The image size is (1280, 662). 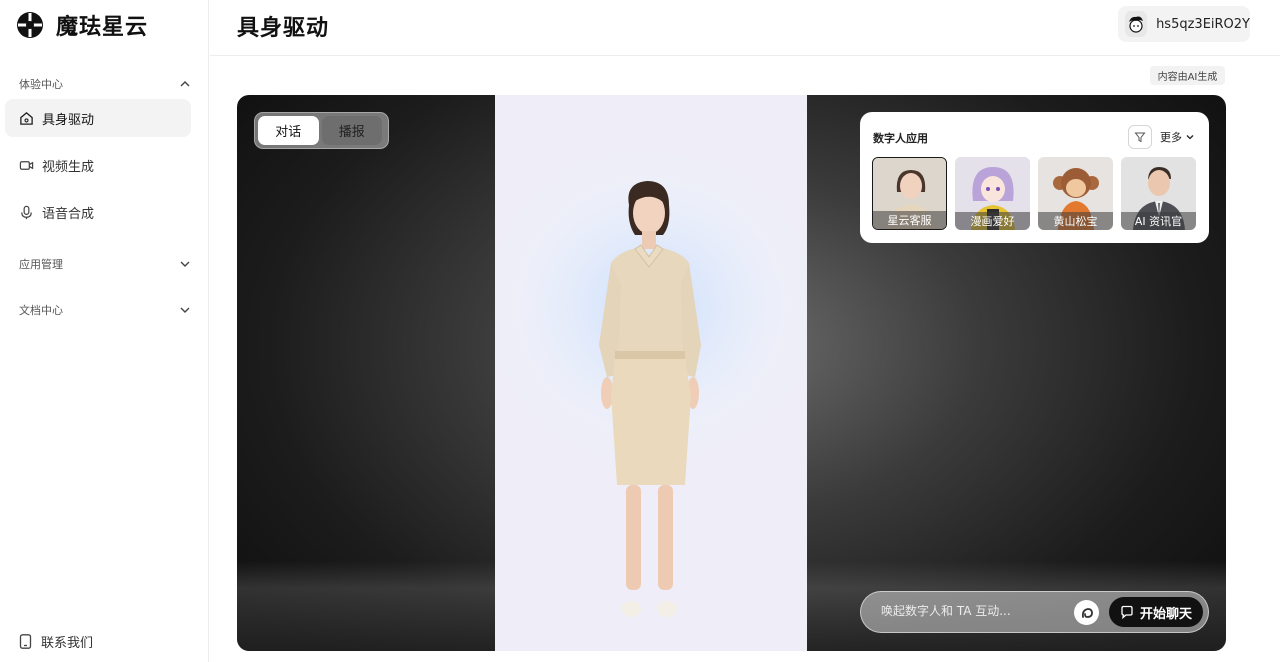 What do you see at coordinates (41, 84) in the screenshot?
I see `section-label: 体验中心` at bounding box center [41, 84].